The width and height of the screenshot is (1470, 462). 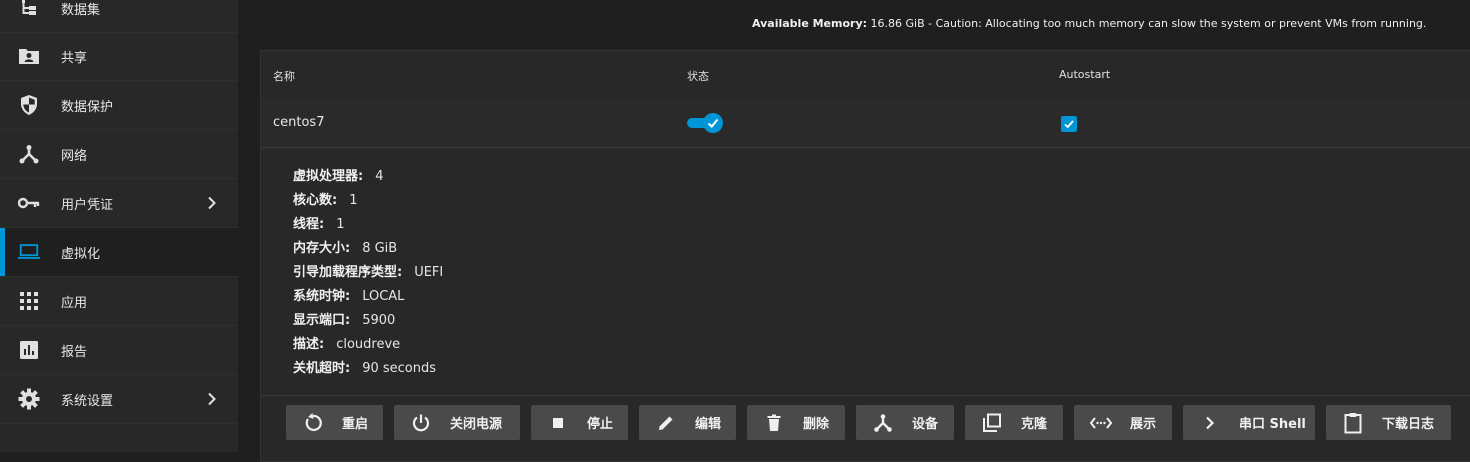 What do you see at coordinates (29, 203) in the screenshot?
I see `key-icon` at bounding box center [29, 203].